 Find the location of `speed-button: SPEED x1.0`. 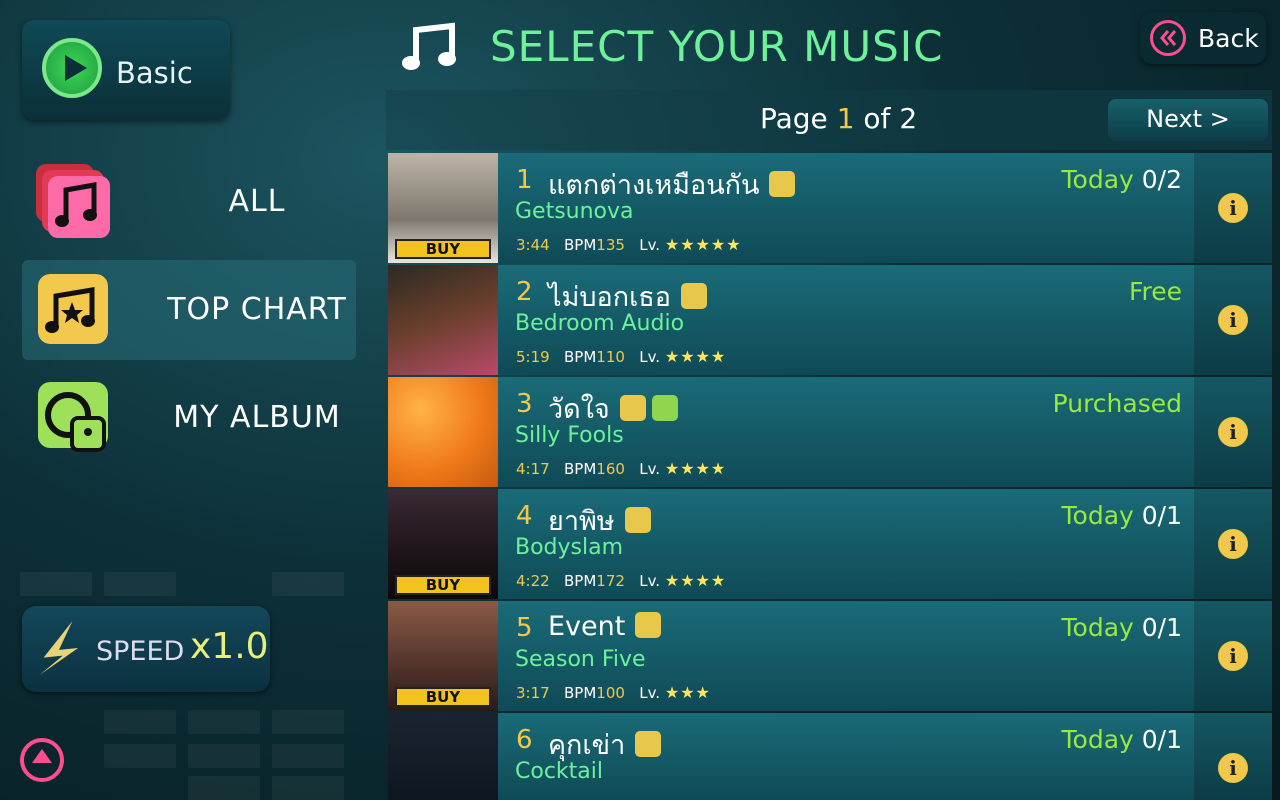

speed-button: SPEED x1.0 is located at coordinates (146, 649).